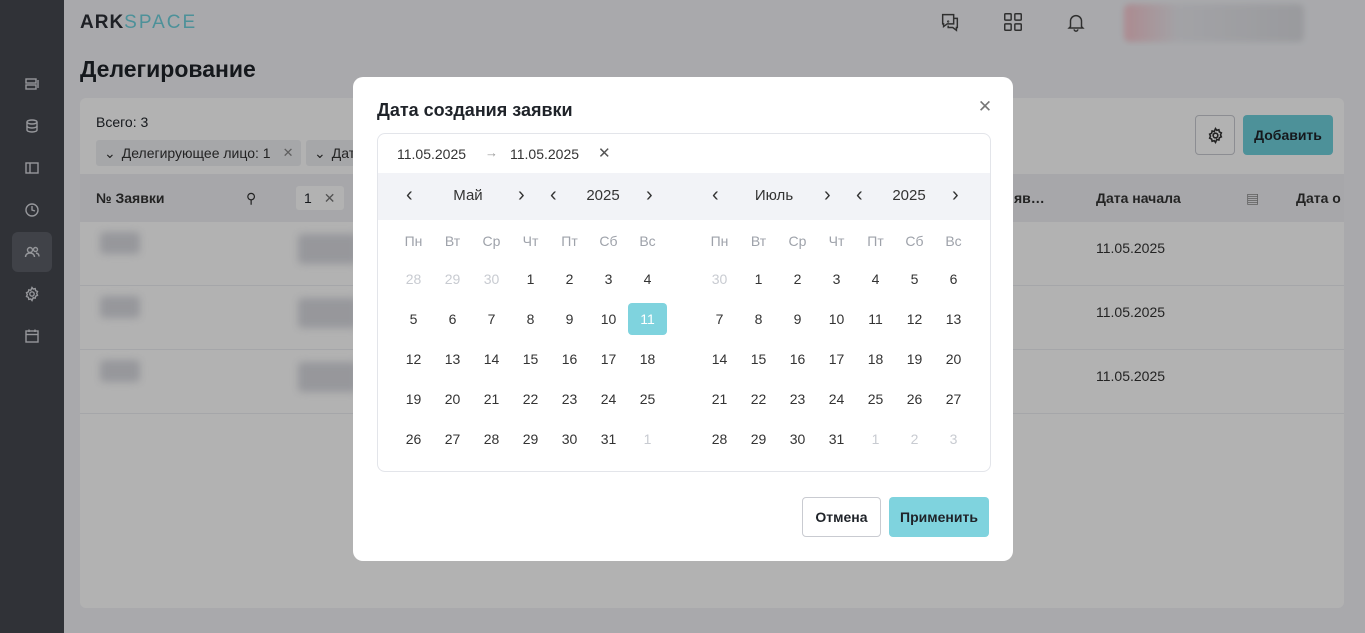 This screenshot has width=1365, height=633. Describe the element at coordinates (603, 195) in the screenshot. I see `left-year-label: 2025` at that location.